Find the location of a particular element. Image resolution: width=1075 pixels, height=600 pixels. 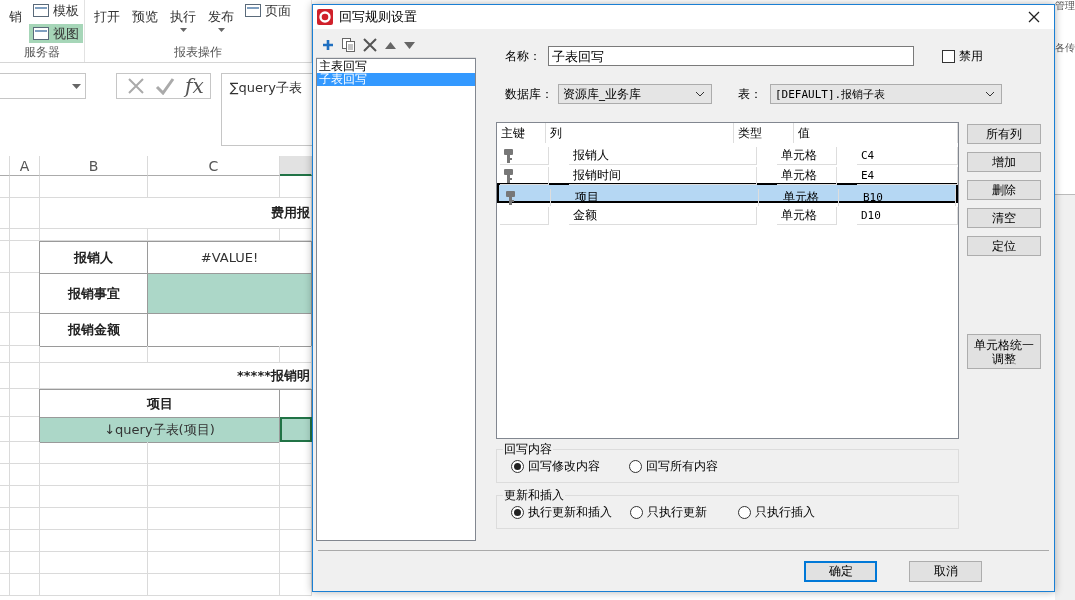

radio-label: 只执行插入 is located at coordinates (785, 512).